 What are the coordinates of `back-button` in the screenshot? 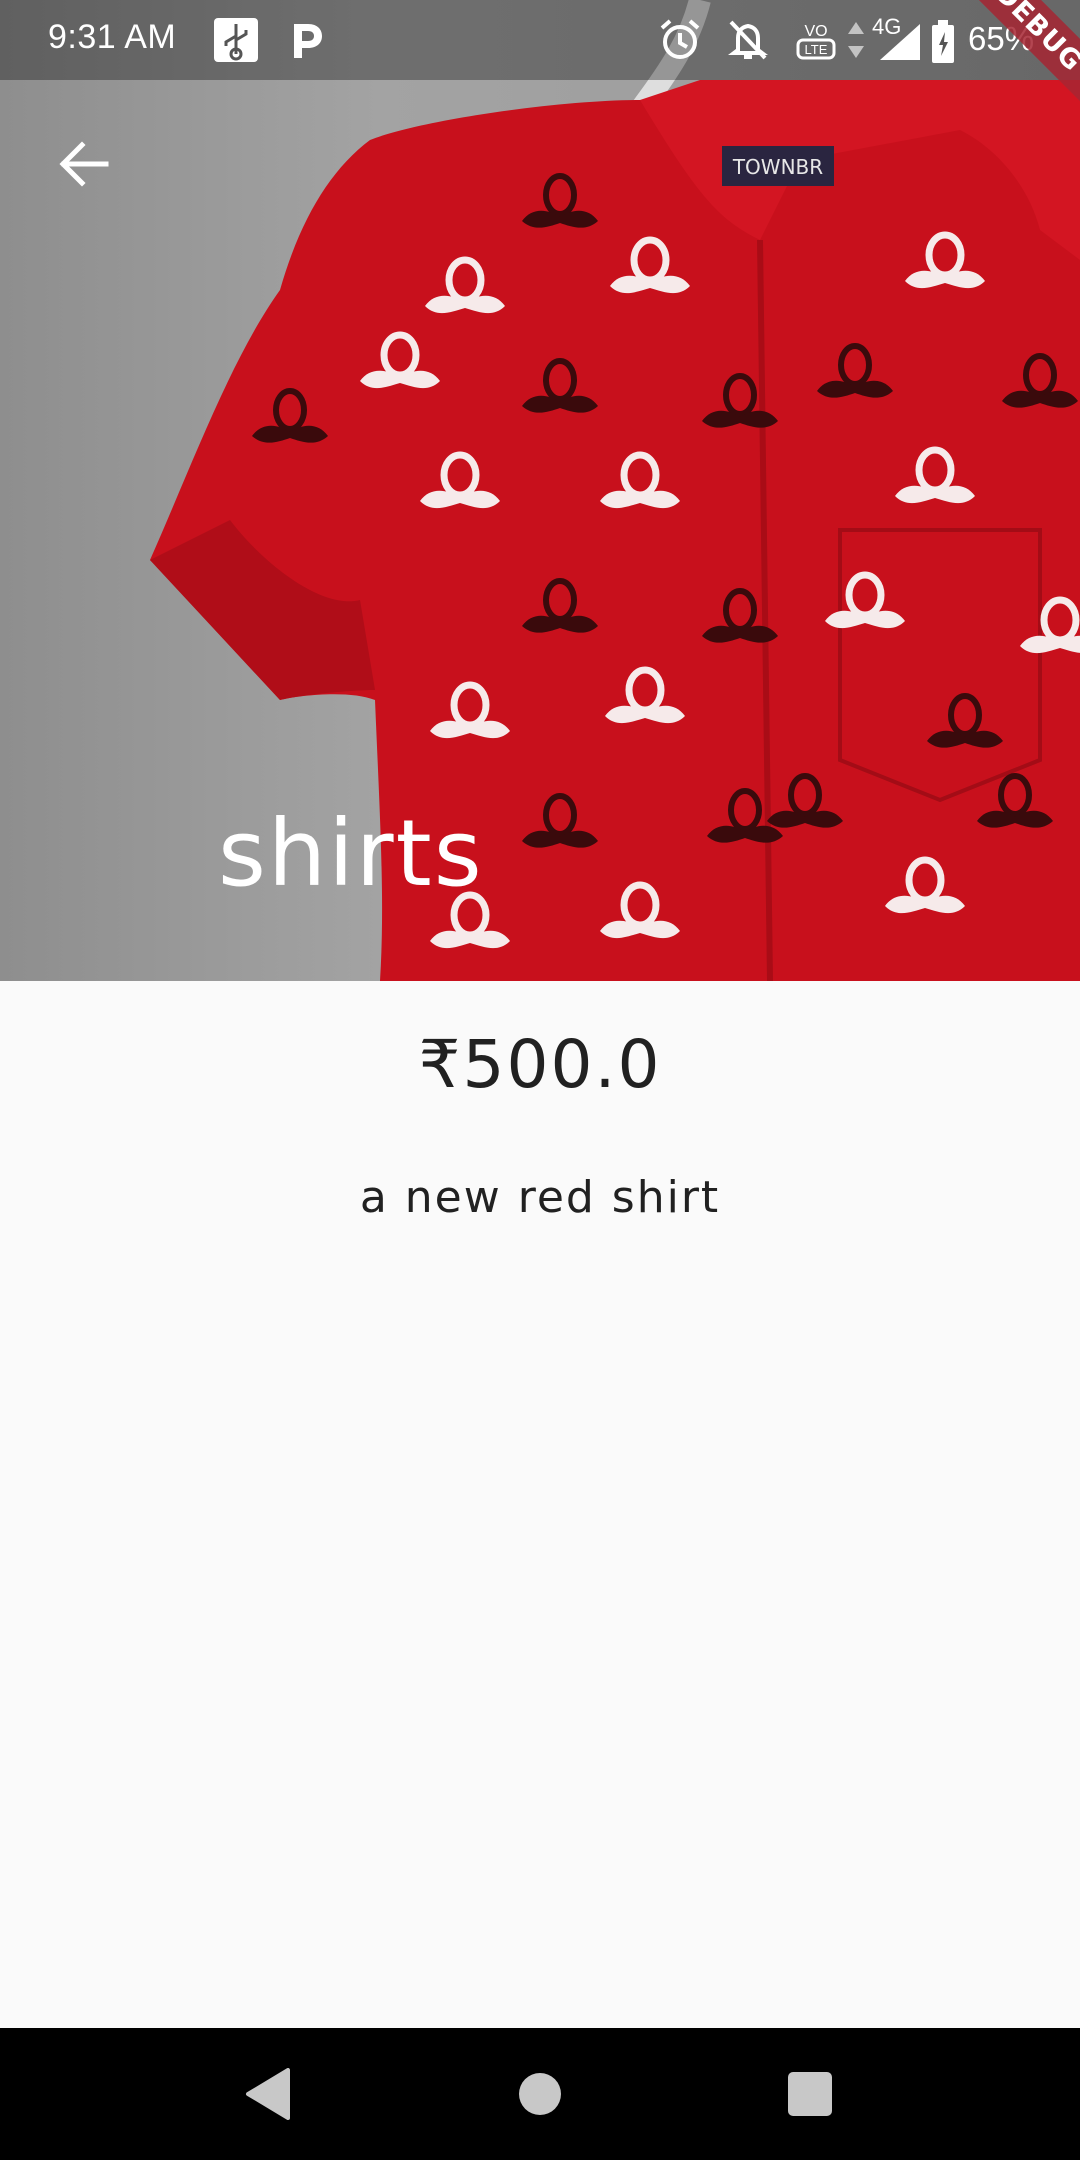 It's located at (84, 164).